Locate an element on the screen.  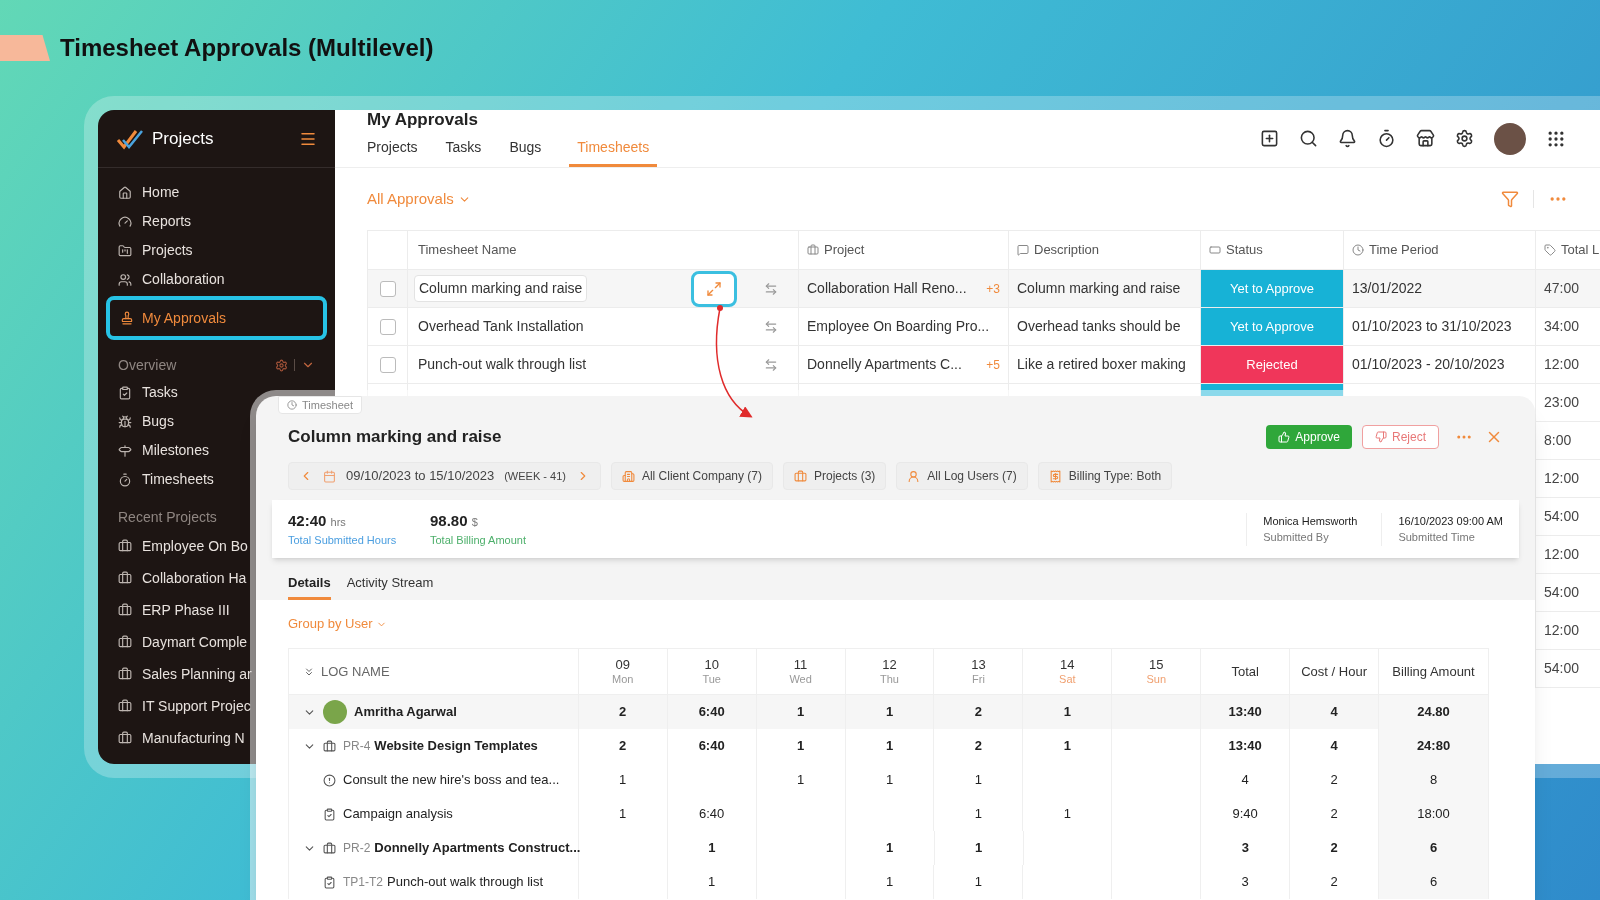
title-marker is located at coordinates (25, 48).